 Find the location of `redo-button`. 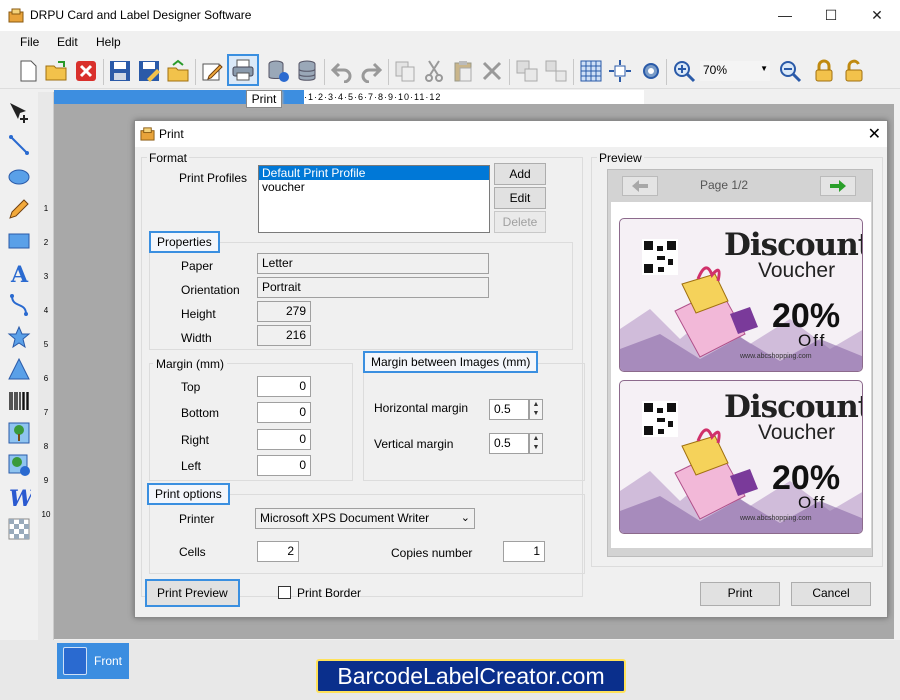

redo-button is located at coordinates (371, 71).